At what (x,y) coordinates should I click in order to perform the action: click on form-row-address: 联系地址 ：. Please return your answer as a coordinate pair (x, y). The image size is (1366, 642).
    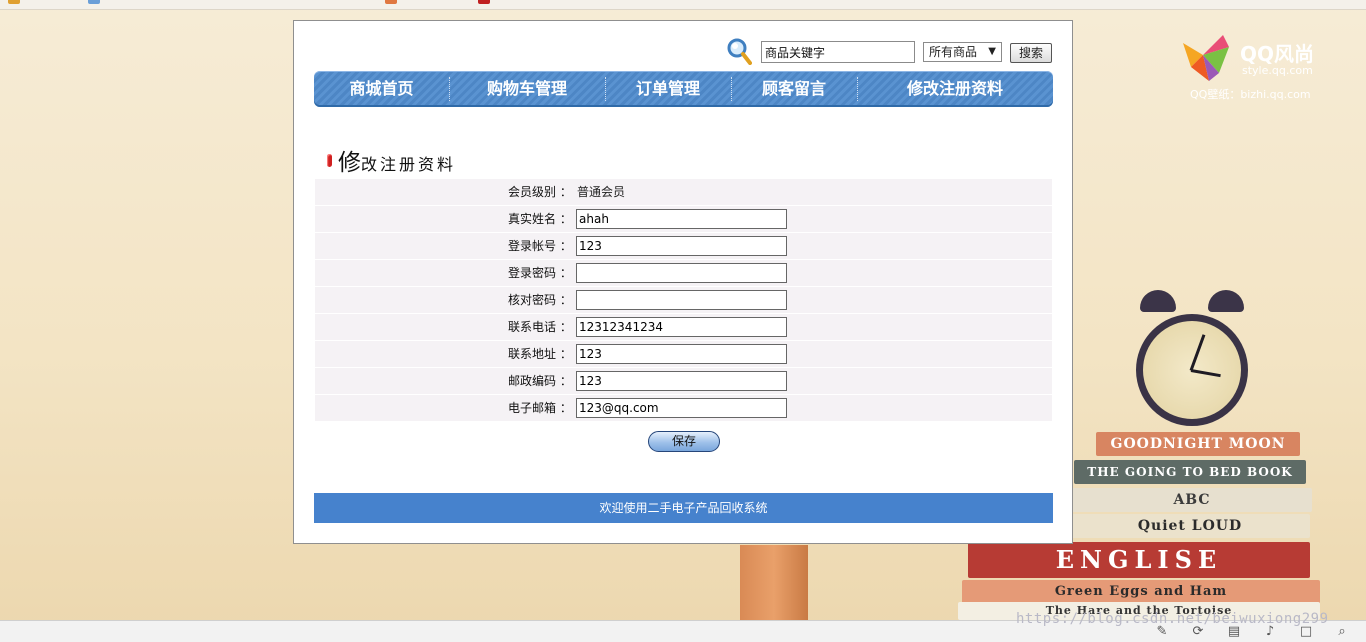
    Looking at the image, I should click on (683, 354).